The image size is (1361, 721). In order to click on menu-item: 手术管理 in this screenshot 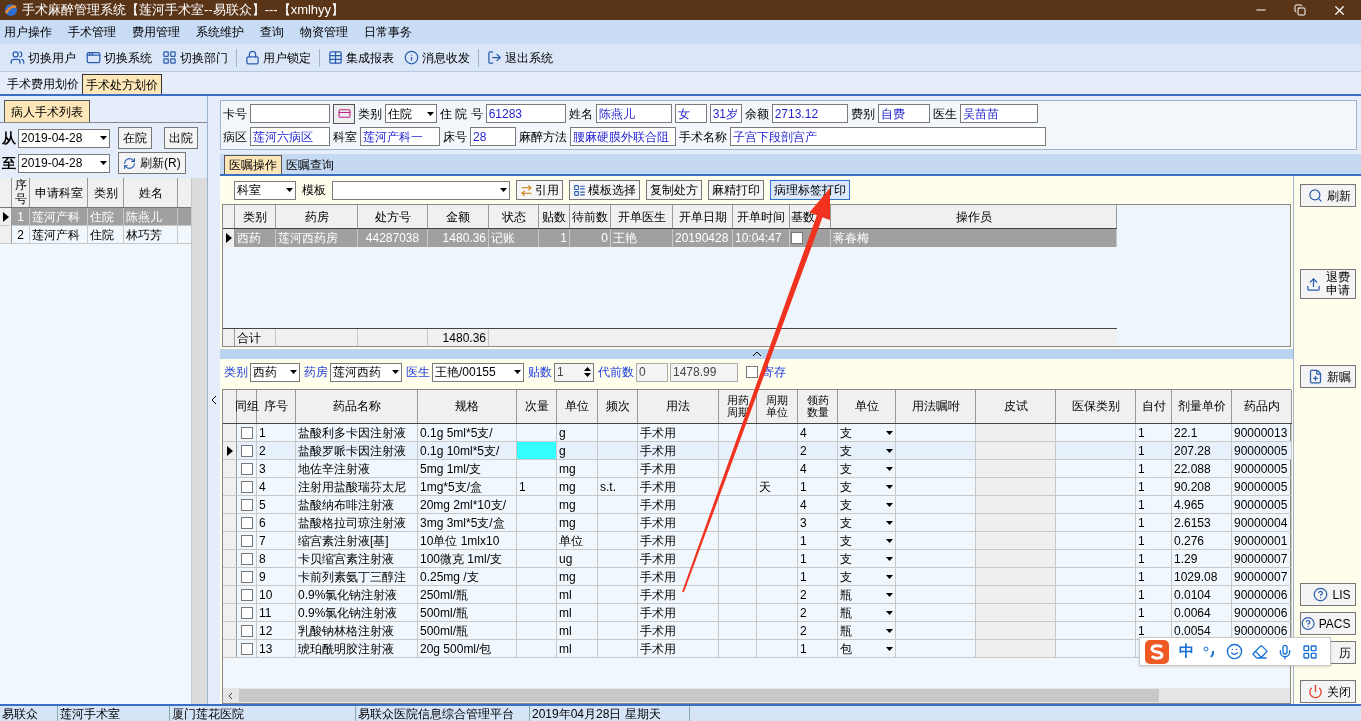, I will do `click(92, 32)`.